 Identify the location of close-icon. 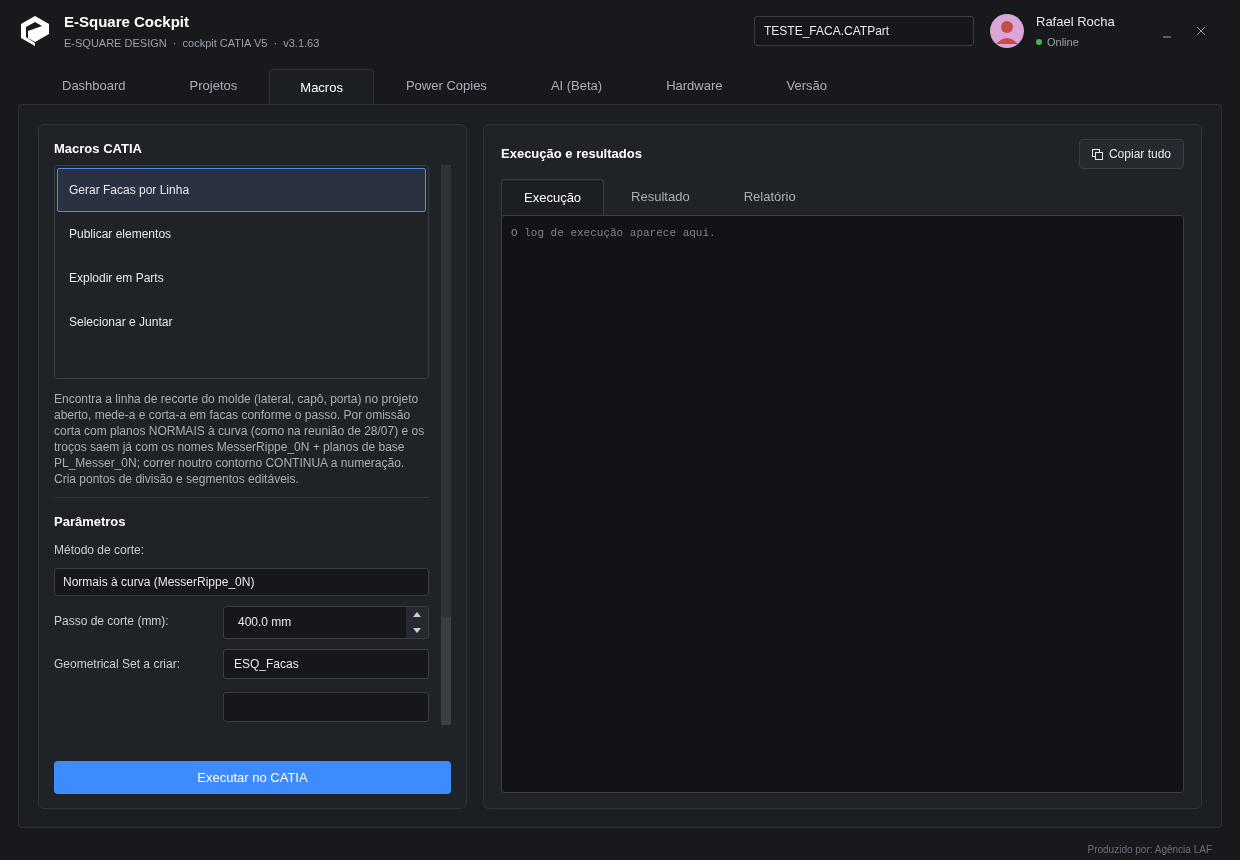
(1201, 31).